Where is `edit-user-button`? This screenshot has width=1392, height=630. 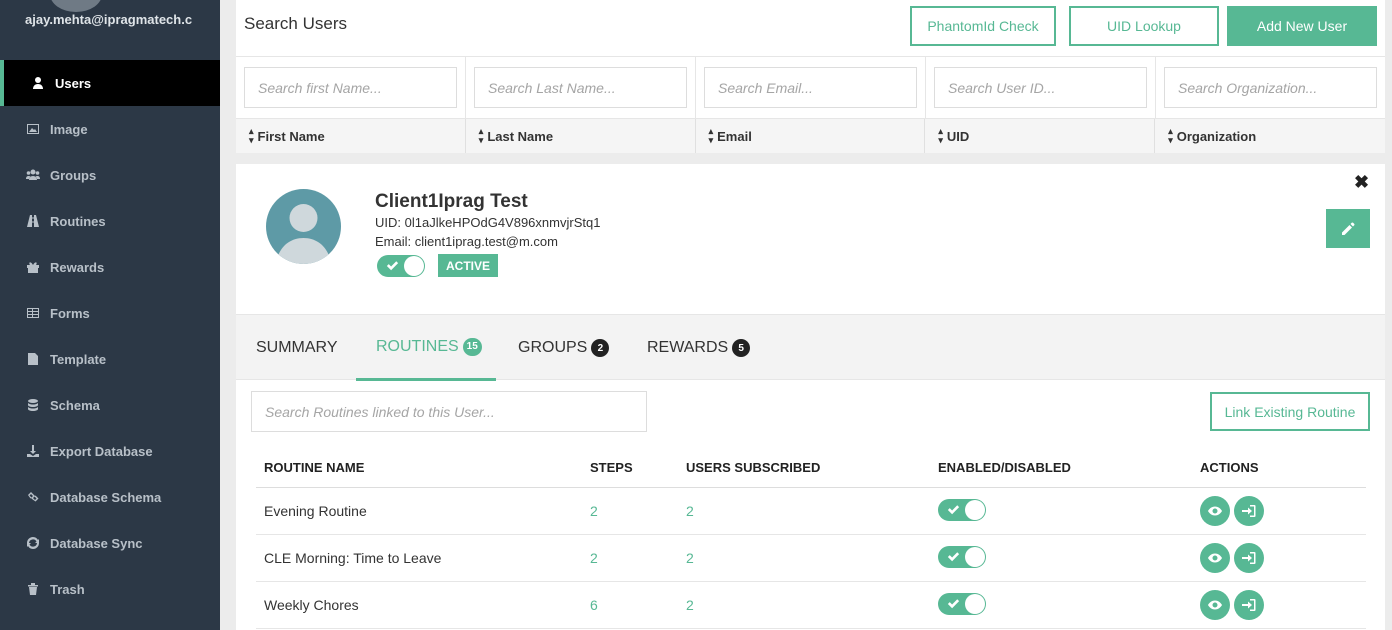 edit-user-button is located at coordinates (1348, 228).